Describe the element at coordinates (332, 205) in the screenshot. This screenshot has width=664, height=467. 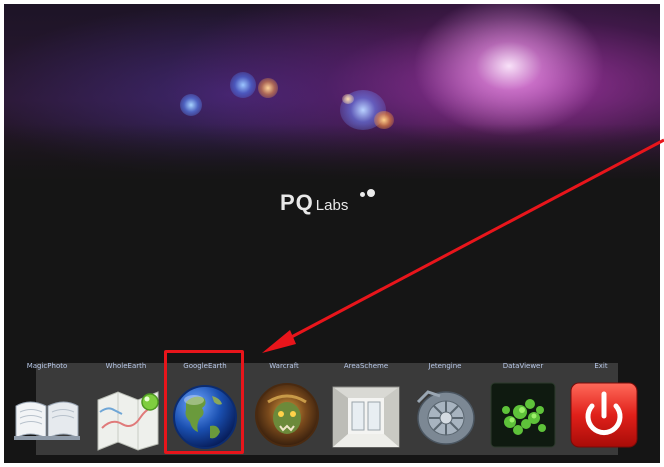
I see `logo-suffix: Labs` at that location.